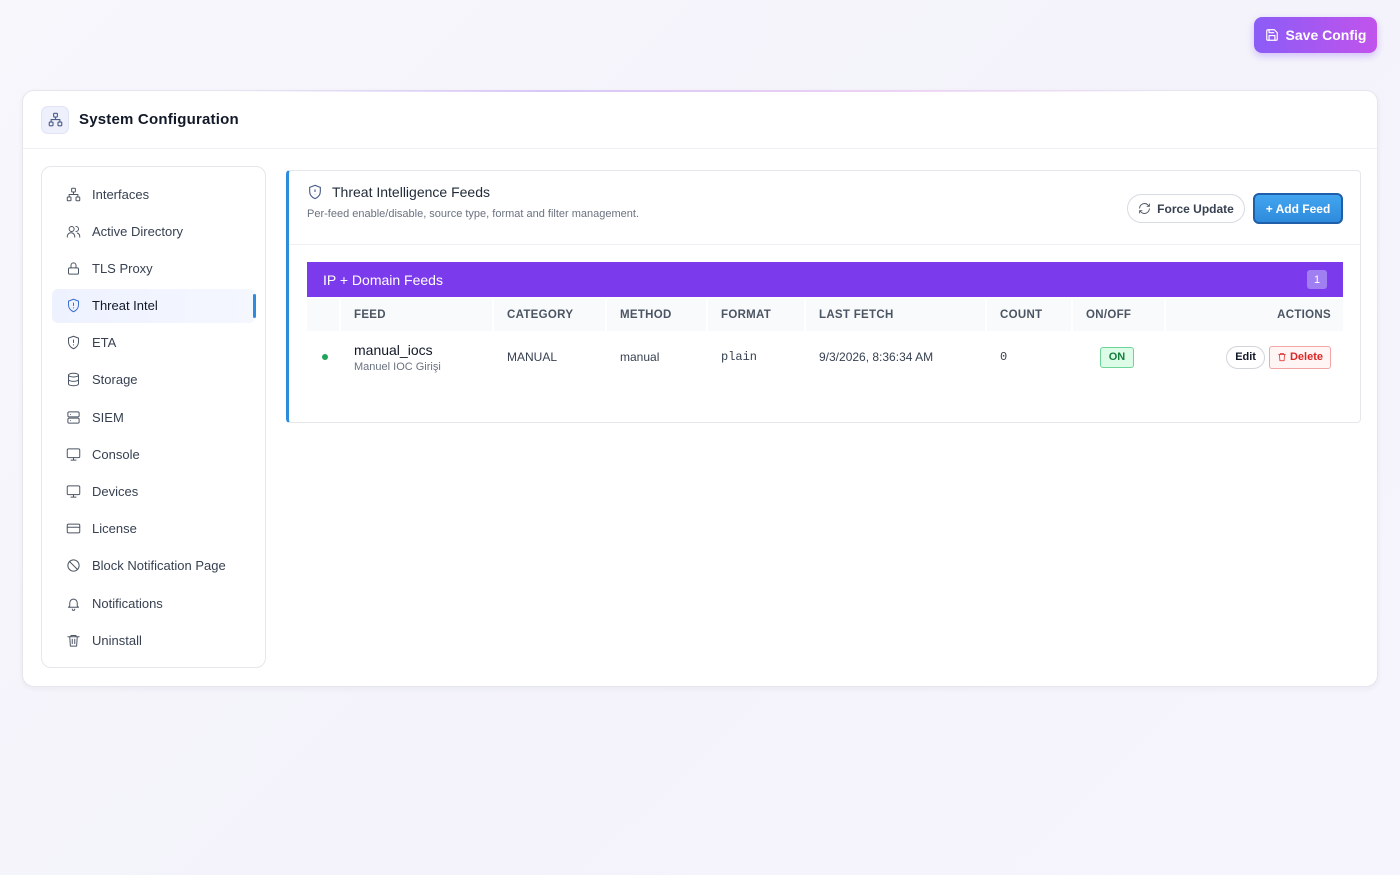  I want to click on sidebar-item-eta: ETA, so click(153, 343).